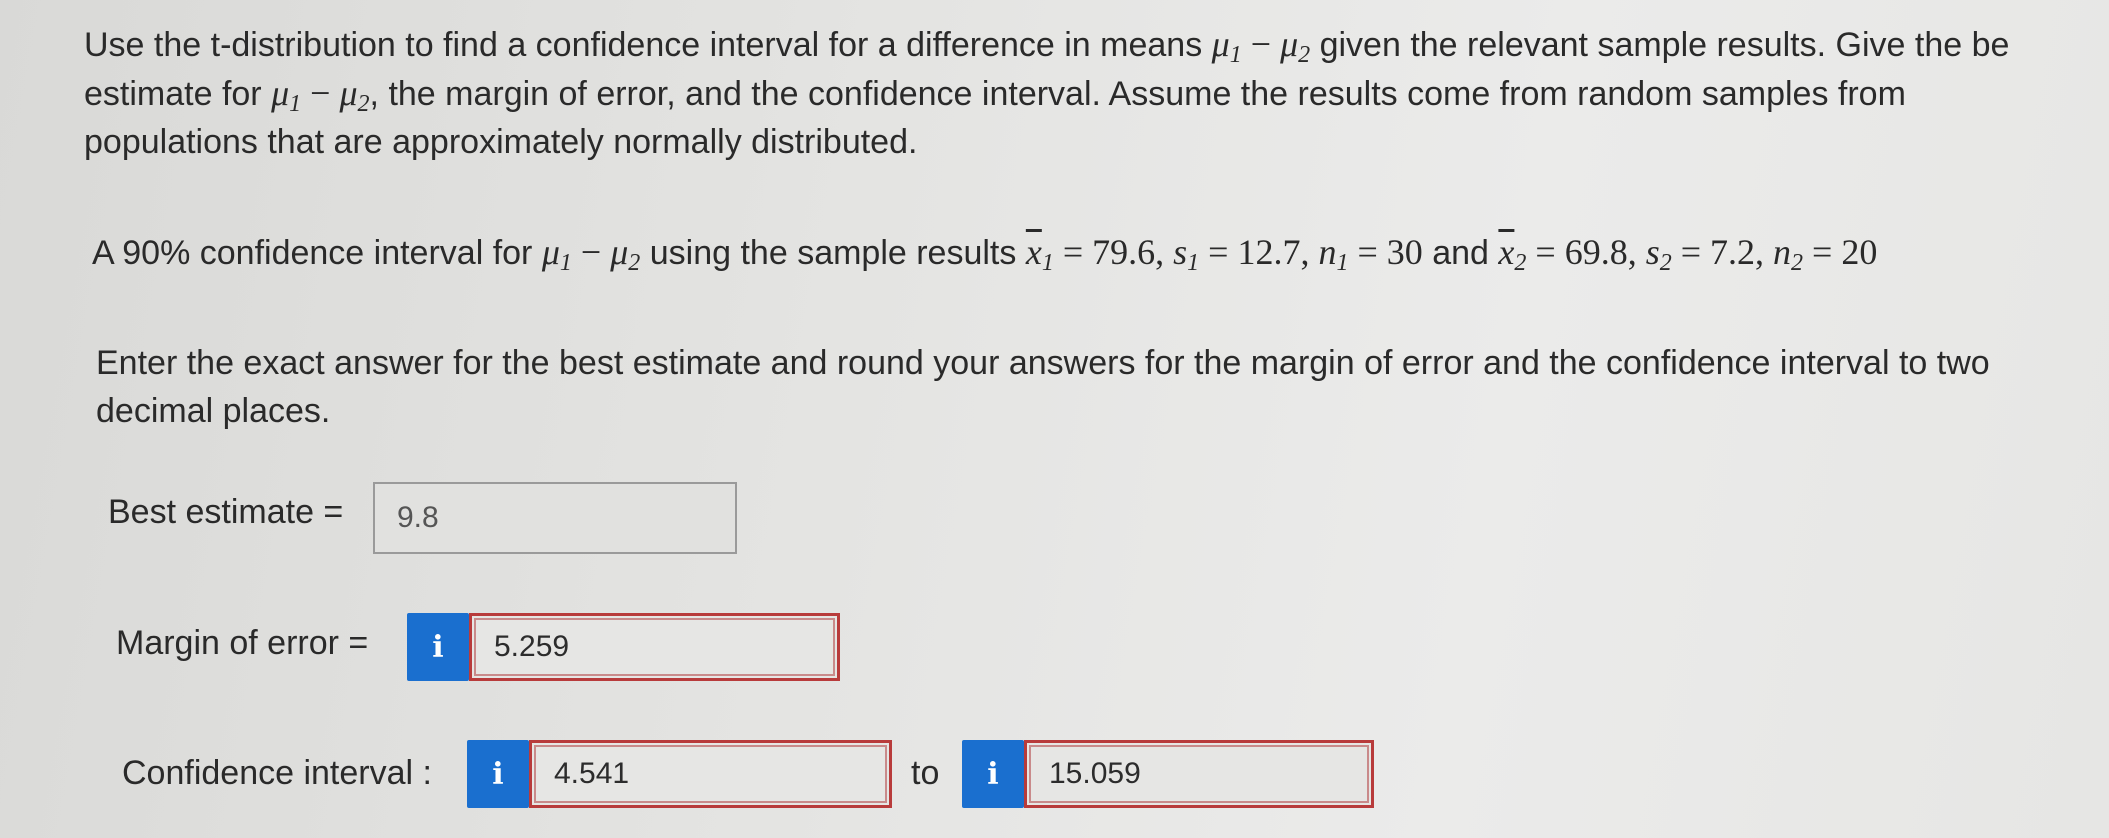  I want to click on margin-info-icon: i, so click(438, 647).